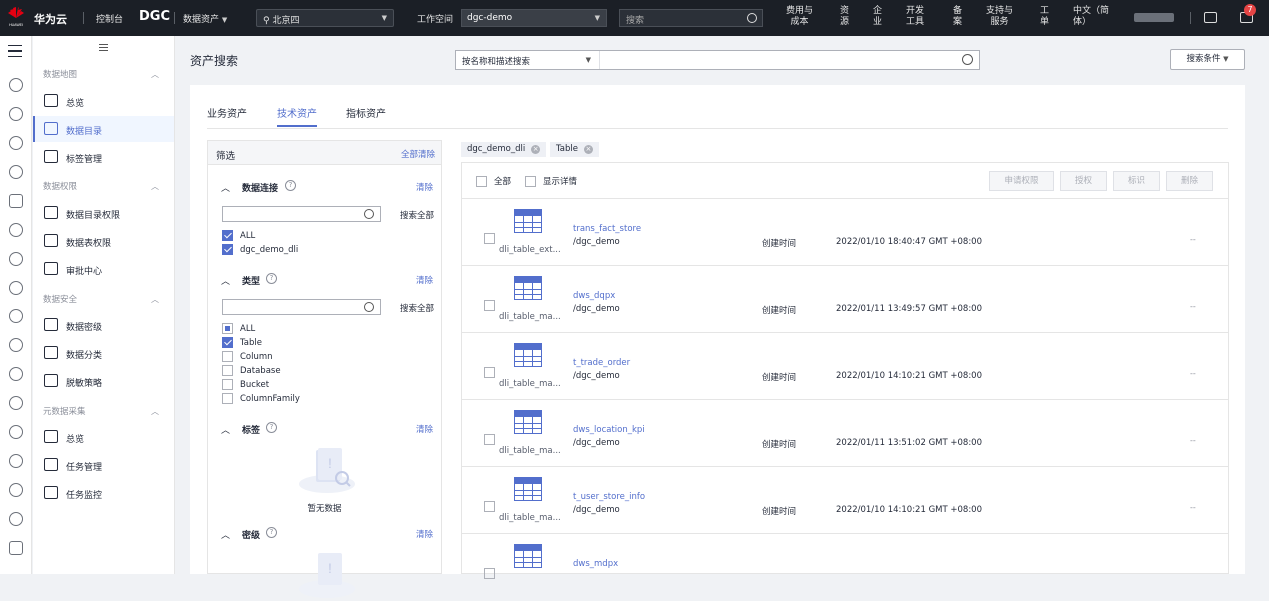  Describe the element at coordinates (16, 548) in the screenshot. I see `building-service-icon` at that location.